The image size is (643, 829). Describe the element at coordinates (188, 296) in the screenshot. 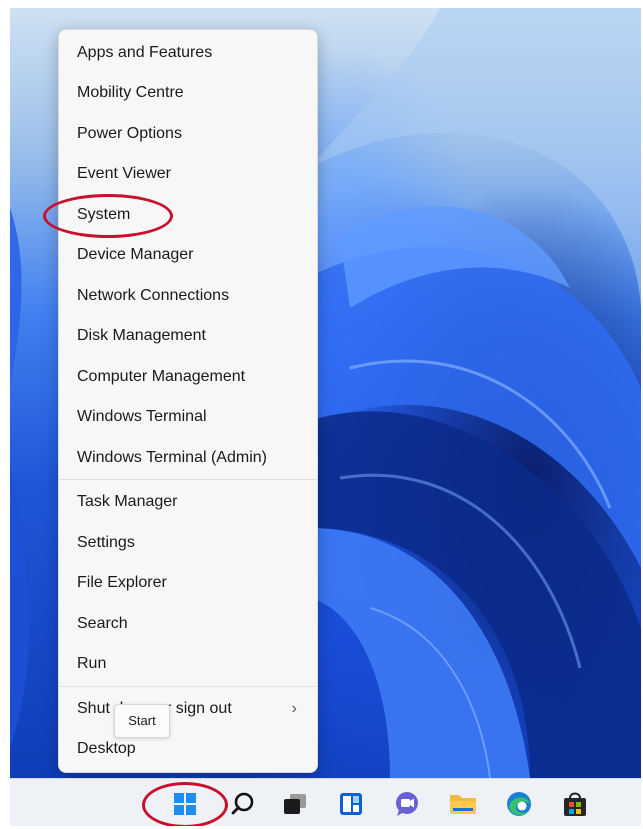

I see `menu-item-network-connections: Network Connections` at that location.